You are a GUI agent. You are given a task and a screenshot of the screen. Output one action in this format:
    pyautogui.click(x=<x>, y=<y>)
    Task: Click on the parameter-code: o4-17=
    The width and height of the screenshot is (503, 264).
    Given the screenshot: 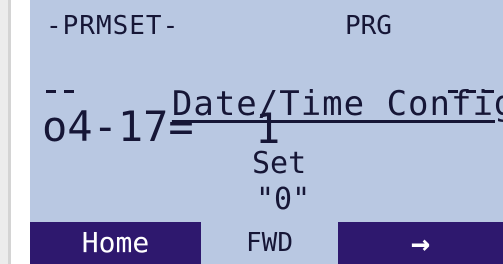 What is the action you would take?
    pyautogui.click(x=118, y=126)
    